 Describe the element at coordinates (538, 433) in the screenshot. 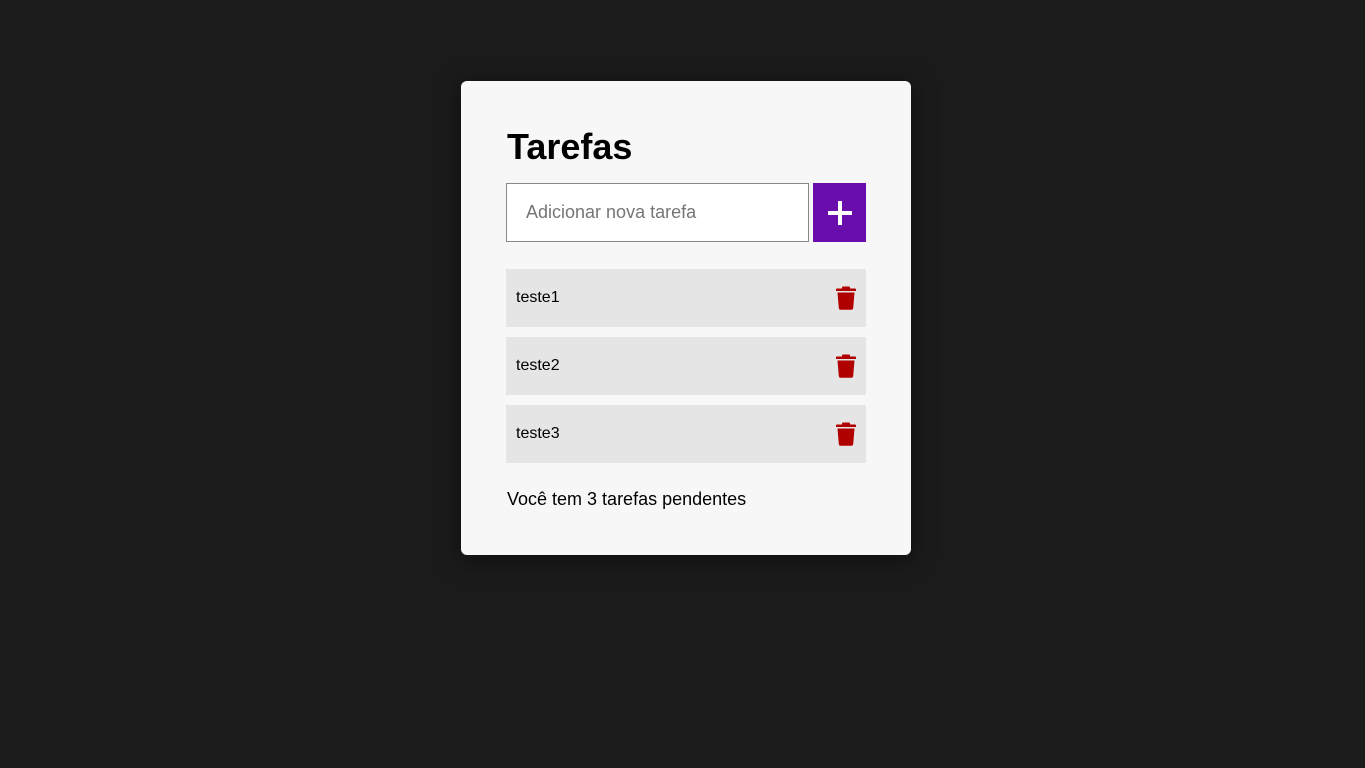

I see `task-label: teste3` at that location.